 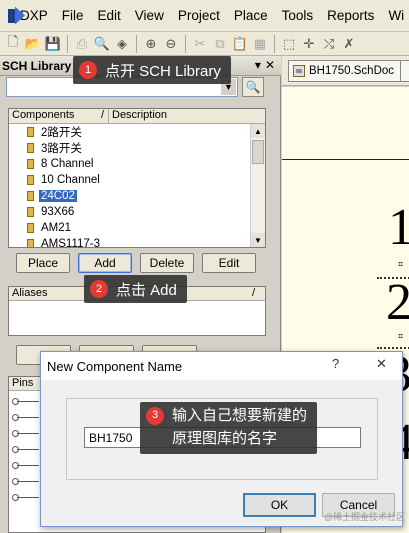 What do you see at coordinates (364, 517) in the screenshot?
I see `watermark: @稀土掘金技术社区` at bounding box center [364, 517].